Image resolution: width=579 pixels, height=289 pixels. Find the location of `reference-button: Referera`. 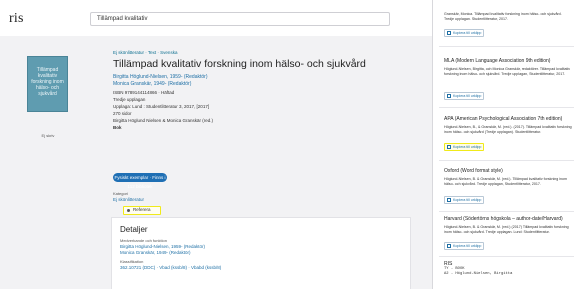

reference-button: Referera is located at coordinates (142, 210).